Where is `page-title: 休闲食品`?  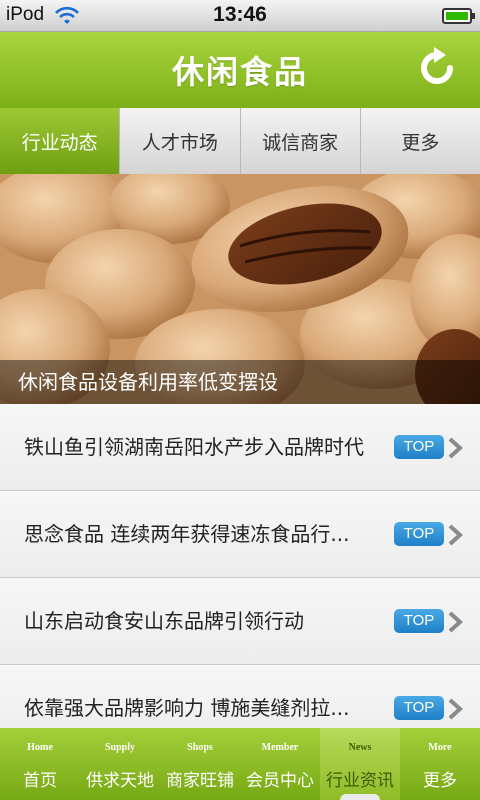 page-title: 休闲食品 is located at coordinates (239, 72).